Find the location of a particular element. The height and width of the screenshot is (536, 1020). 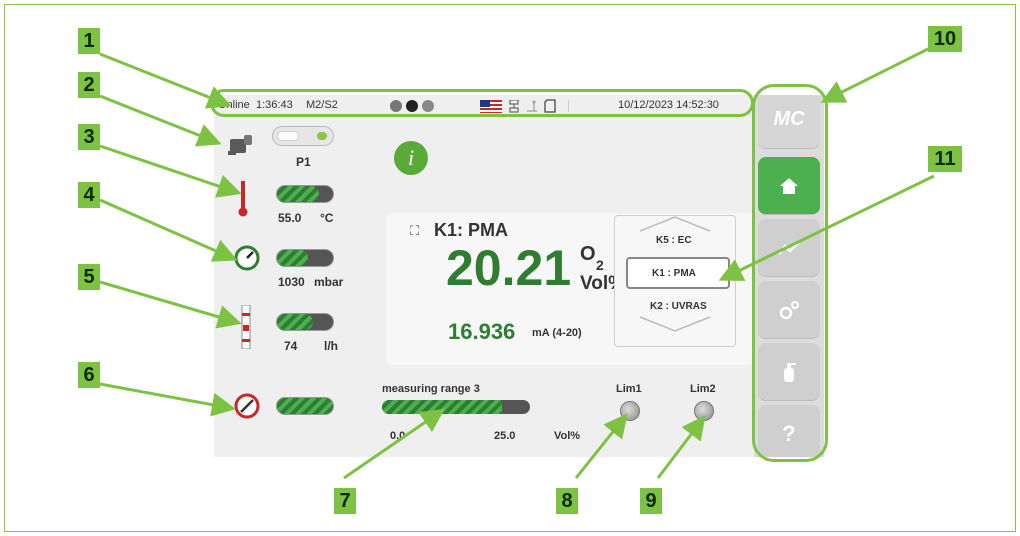

callout-1: 1 is located at coordinates (89, 41).